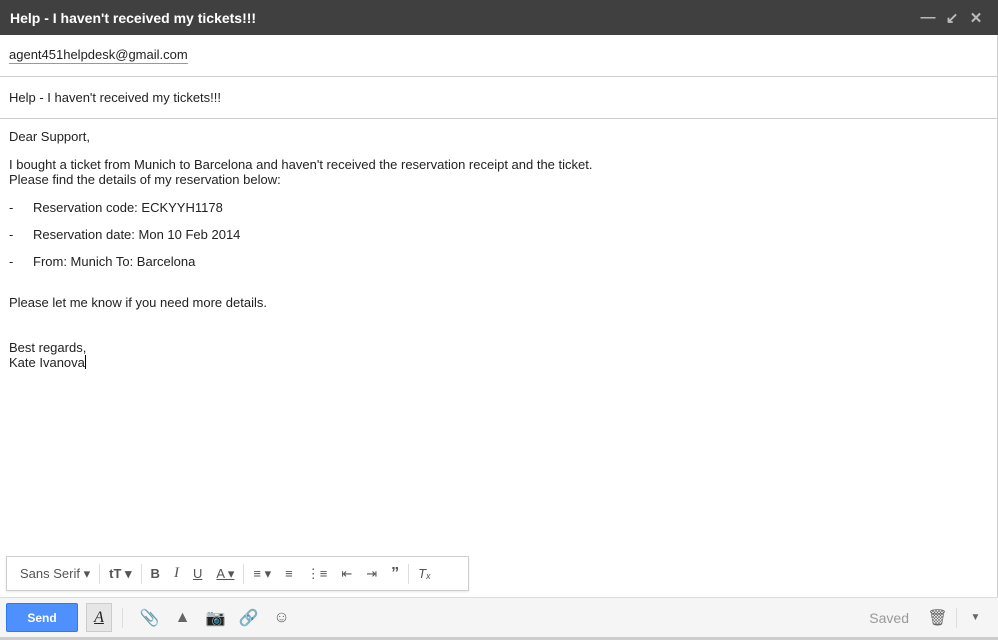 The image size is (998, 640). What do you see at coordinates (262, 574) in the screenshot?
I see `align-icon: ≡ ▾` at bounding box center [262, 574].